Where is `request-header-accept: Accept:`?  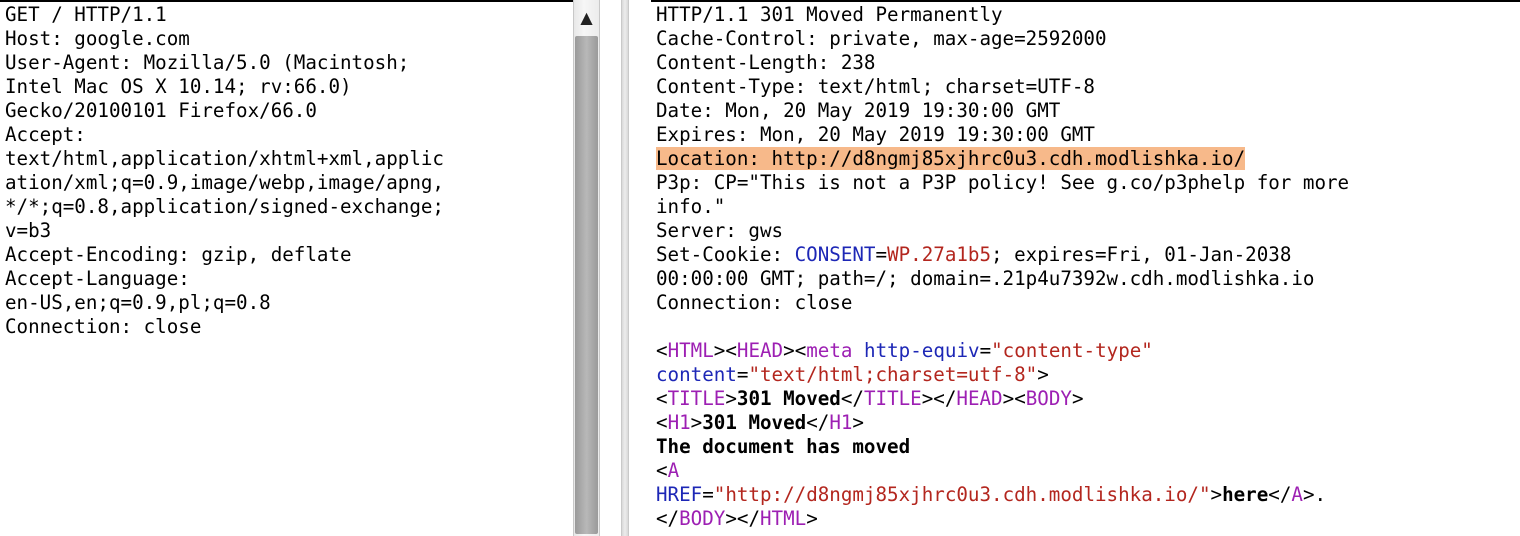
request-header-accept: Accept: is located at coordinates (45, 134).